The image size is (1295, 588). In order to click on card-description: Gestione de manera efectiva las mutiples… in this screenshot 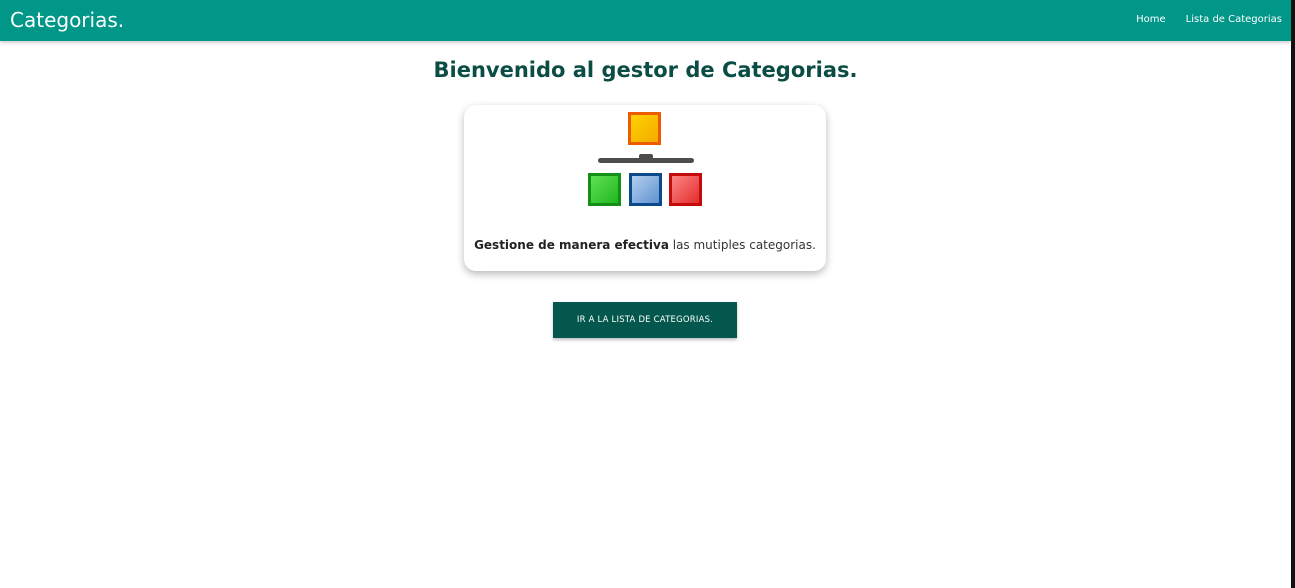, I will do `click(645, 245)`.